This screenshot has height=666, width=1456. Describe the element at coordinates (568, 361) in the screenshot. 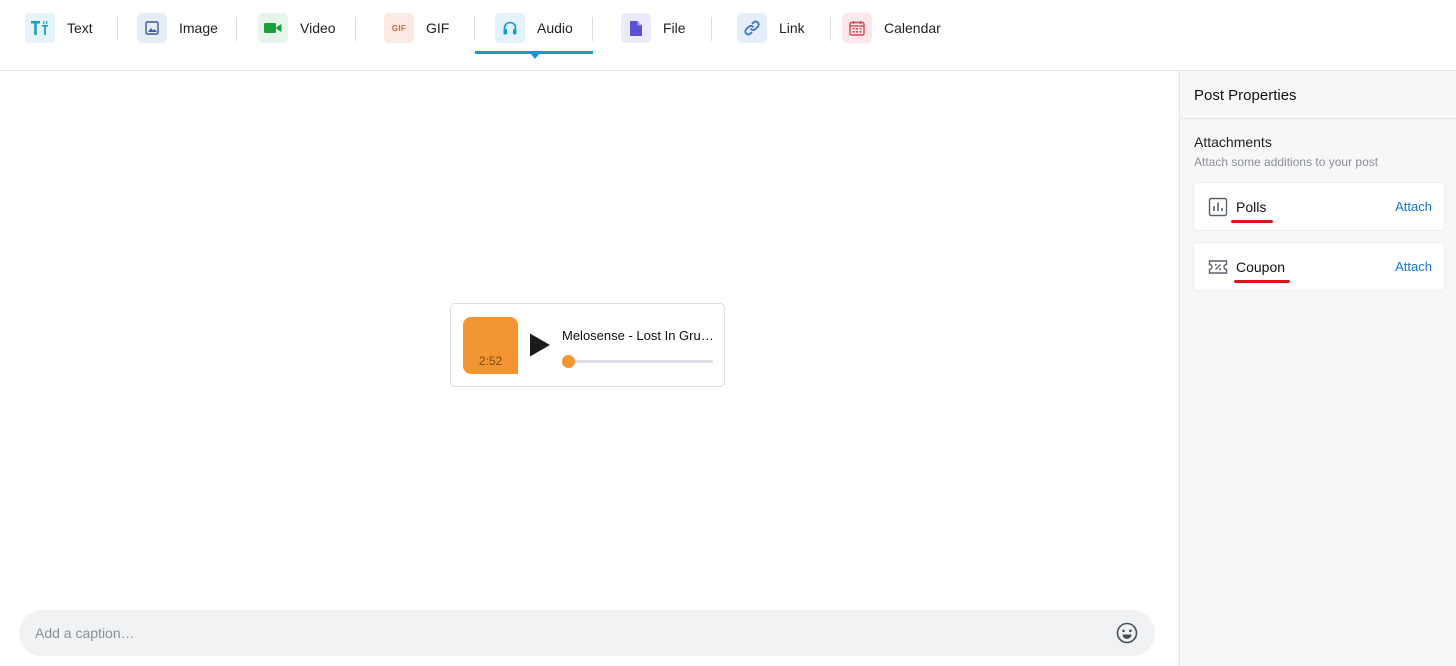

I see `audio-progress-handle` at that location.